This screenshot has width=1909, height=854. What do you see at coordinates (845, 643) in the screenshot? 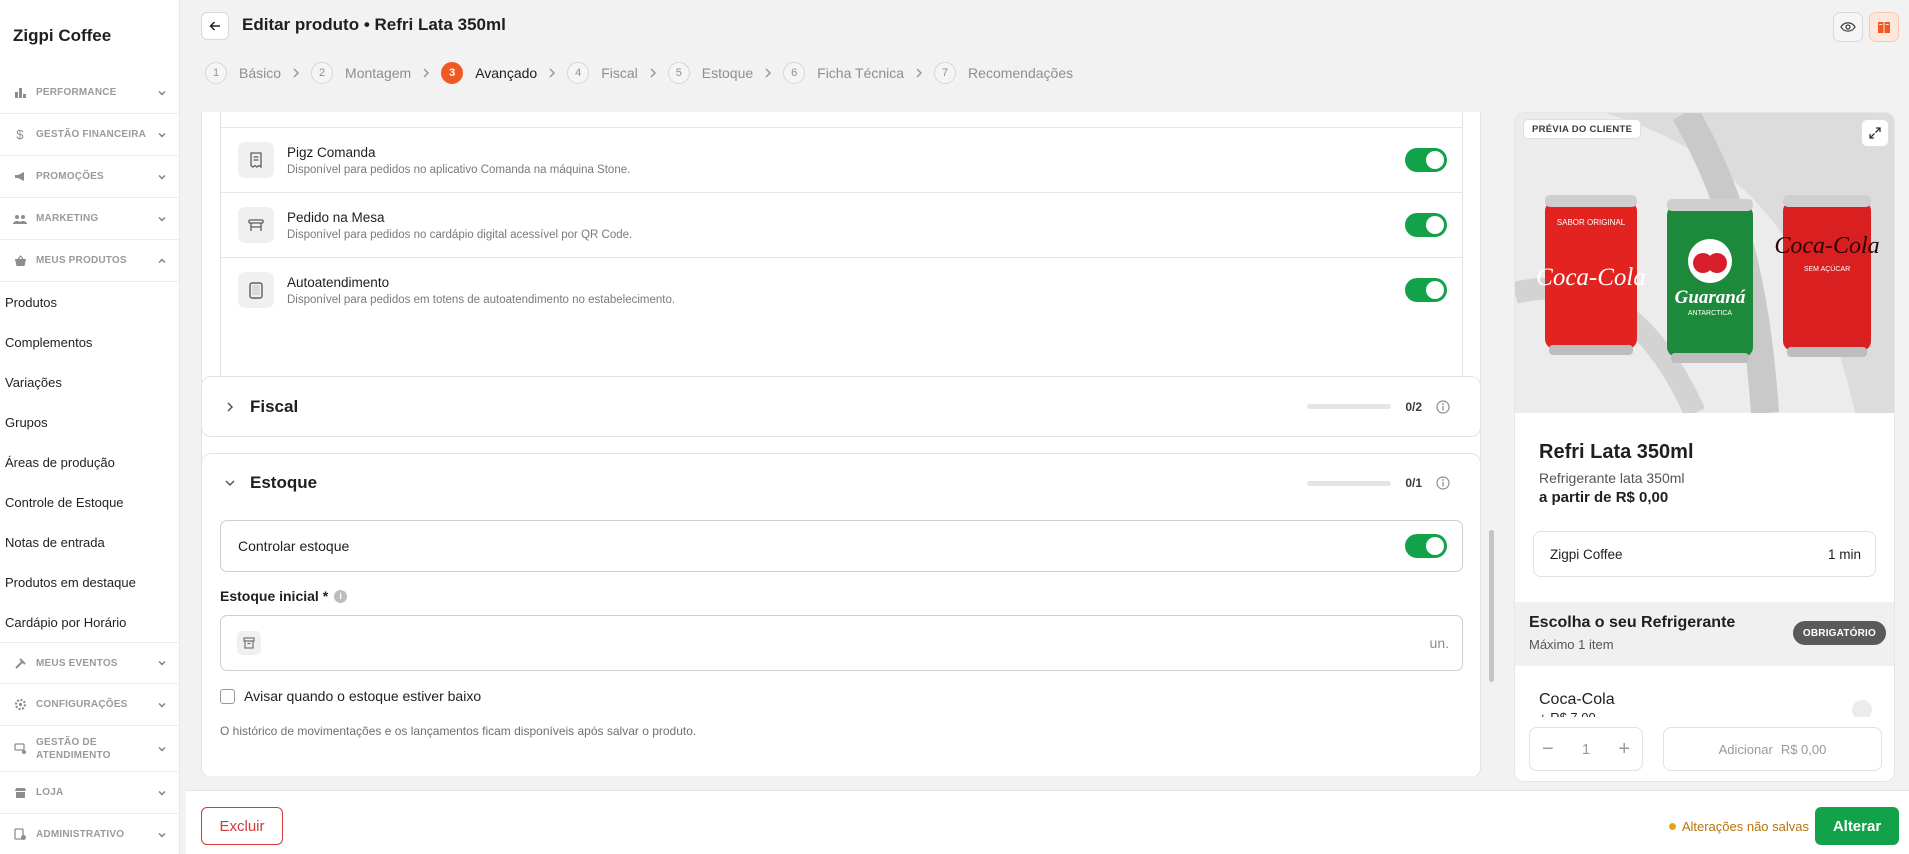
I see `initial-stock-input` at bounding box center [845, 643].